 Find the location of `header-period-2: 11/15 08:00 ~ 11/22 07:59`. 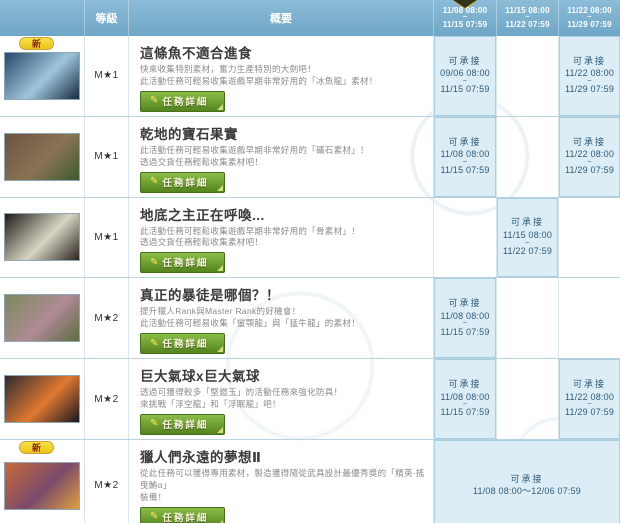

header-period-2: 11/15 08:00 ~ 11/22 07:59 is located at coordinates (527, 18).